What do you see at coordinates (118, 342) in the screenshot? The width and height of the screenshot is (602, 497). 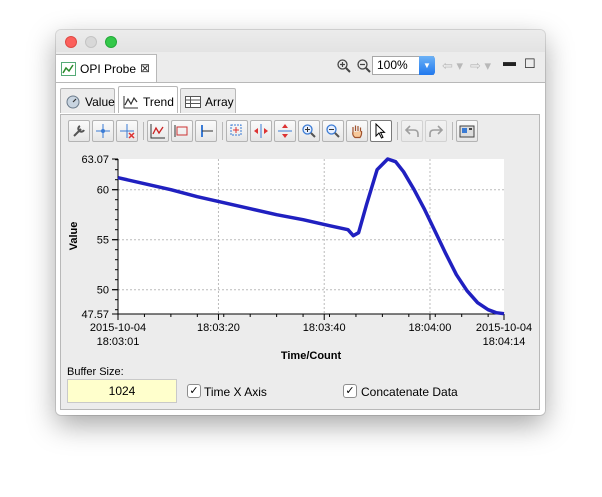 I see `x-tick-label-line2: 18:03:01` at bounding box center [118, 342].